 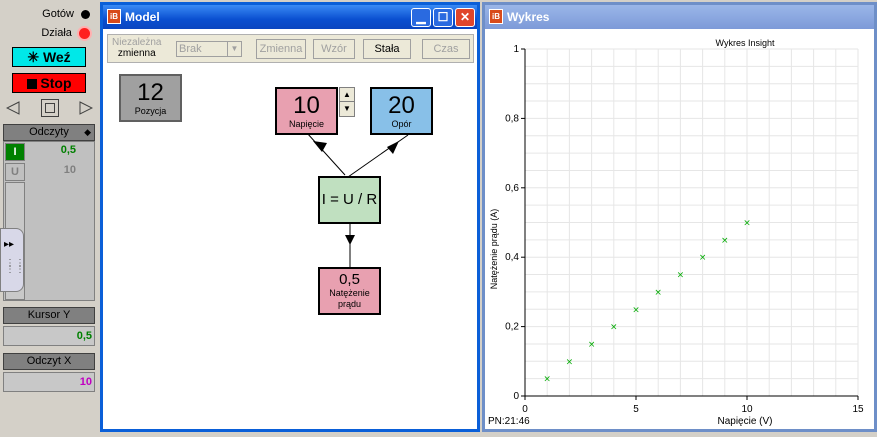 I want to click on x-tick-label: 0, so click(x=525, y=409).